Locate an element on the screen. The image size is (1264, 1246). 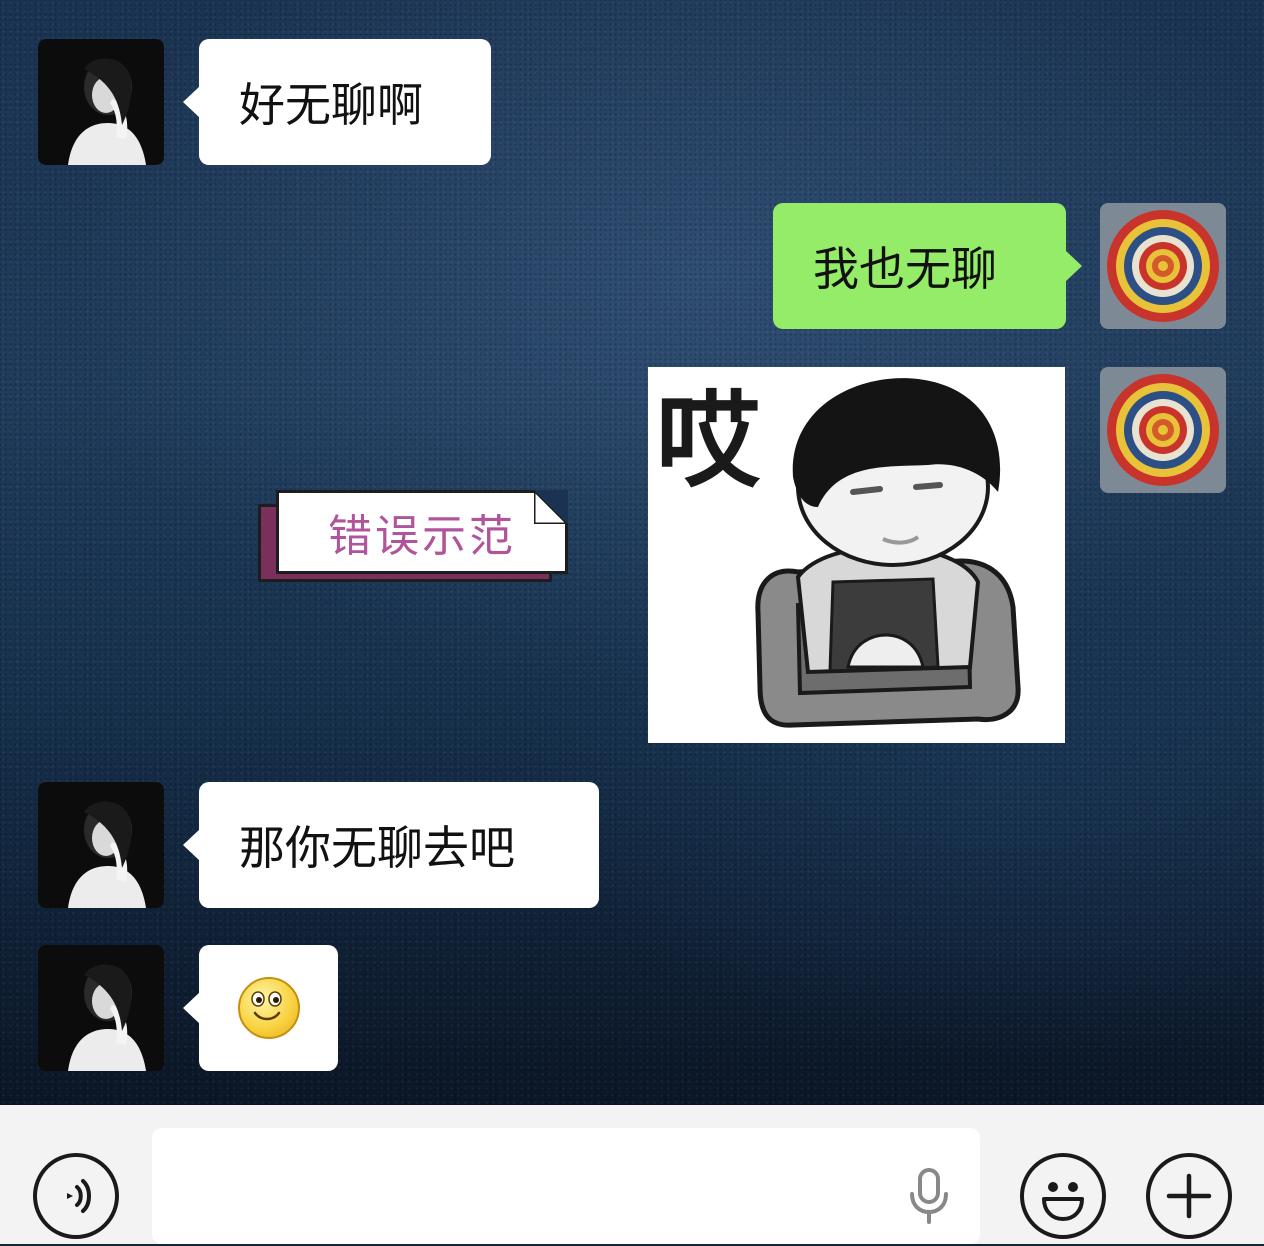
message-bubble-received is located at coordinates (260, 1008).